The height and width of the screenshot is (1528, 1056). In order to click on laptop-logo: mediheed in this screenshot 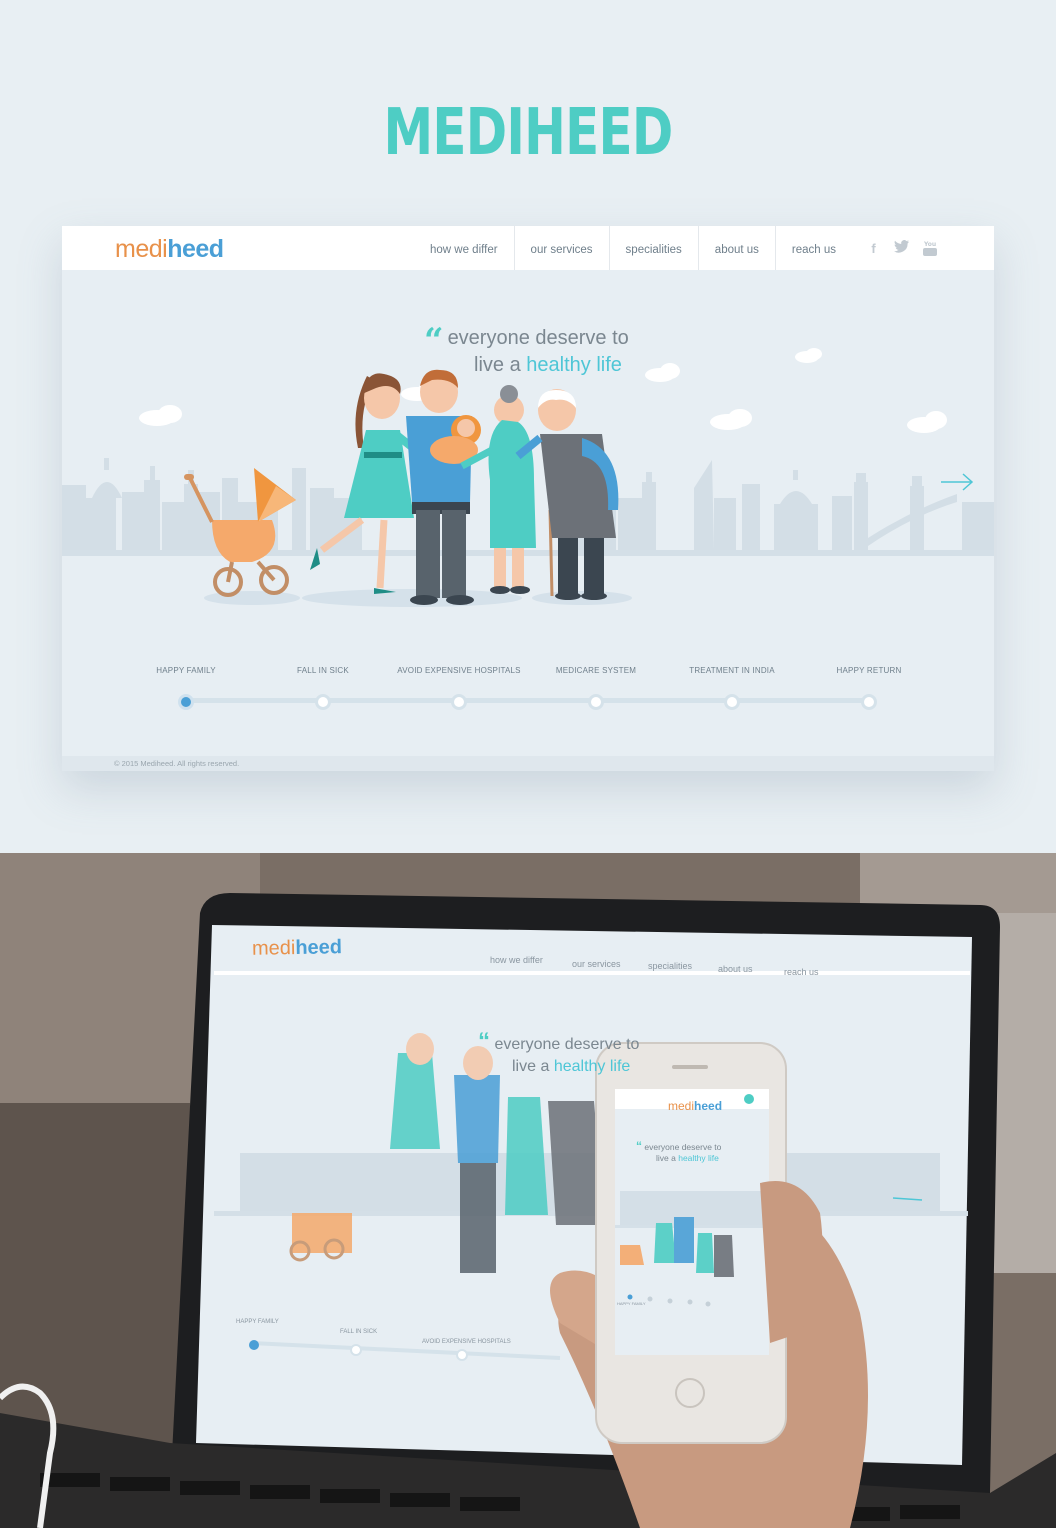, I will do `click(297, 948)`.